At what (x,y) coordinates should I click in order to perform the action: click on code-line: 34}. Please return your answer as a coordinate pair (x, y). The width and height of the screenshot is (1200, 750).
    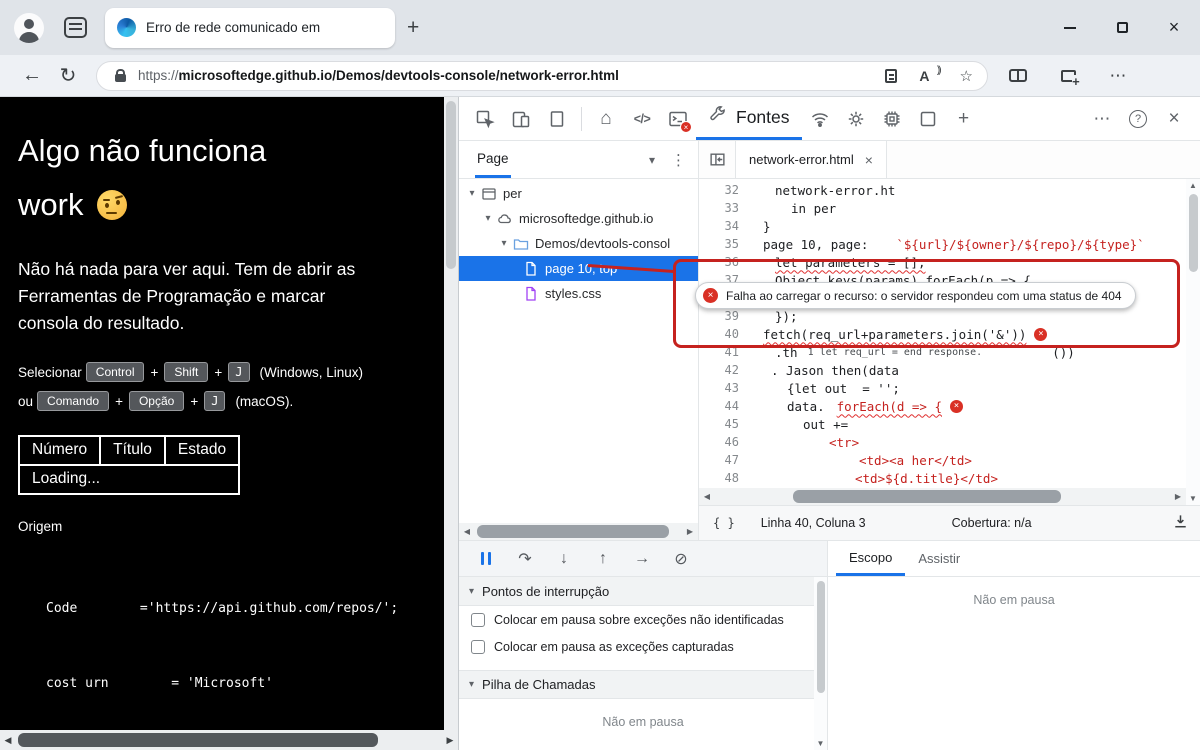
    Looking at the image, I should click on (942, 226).